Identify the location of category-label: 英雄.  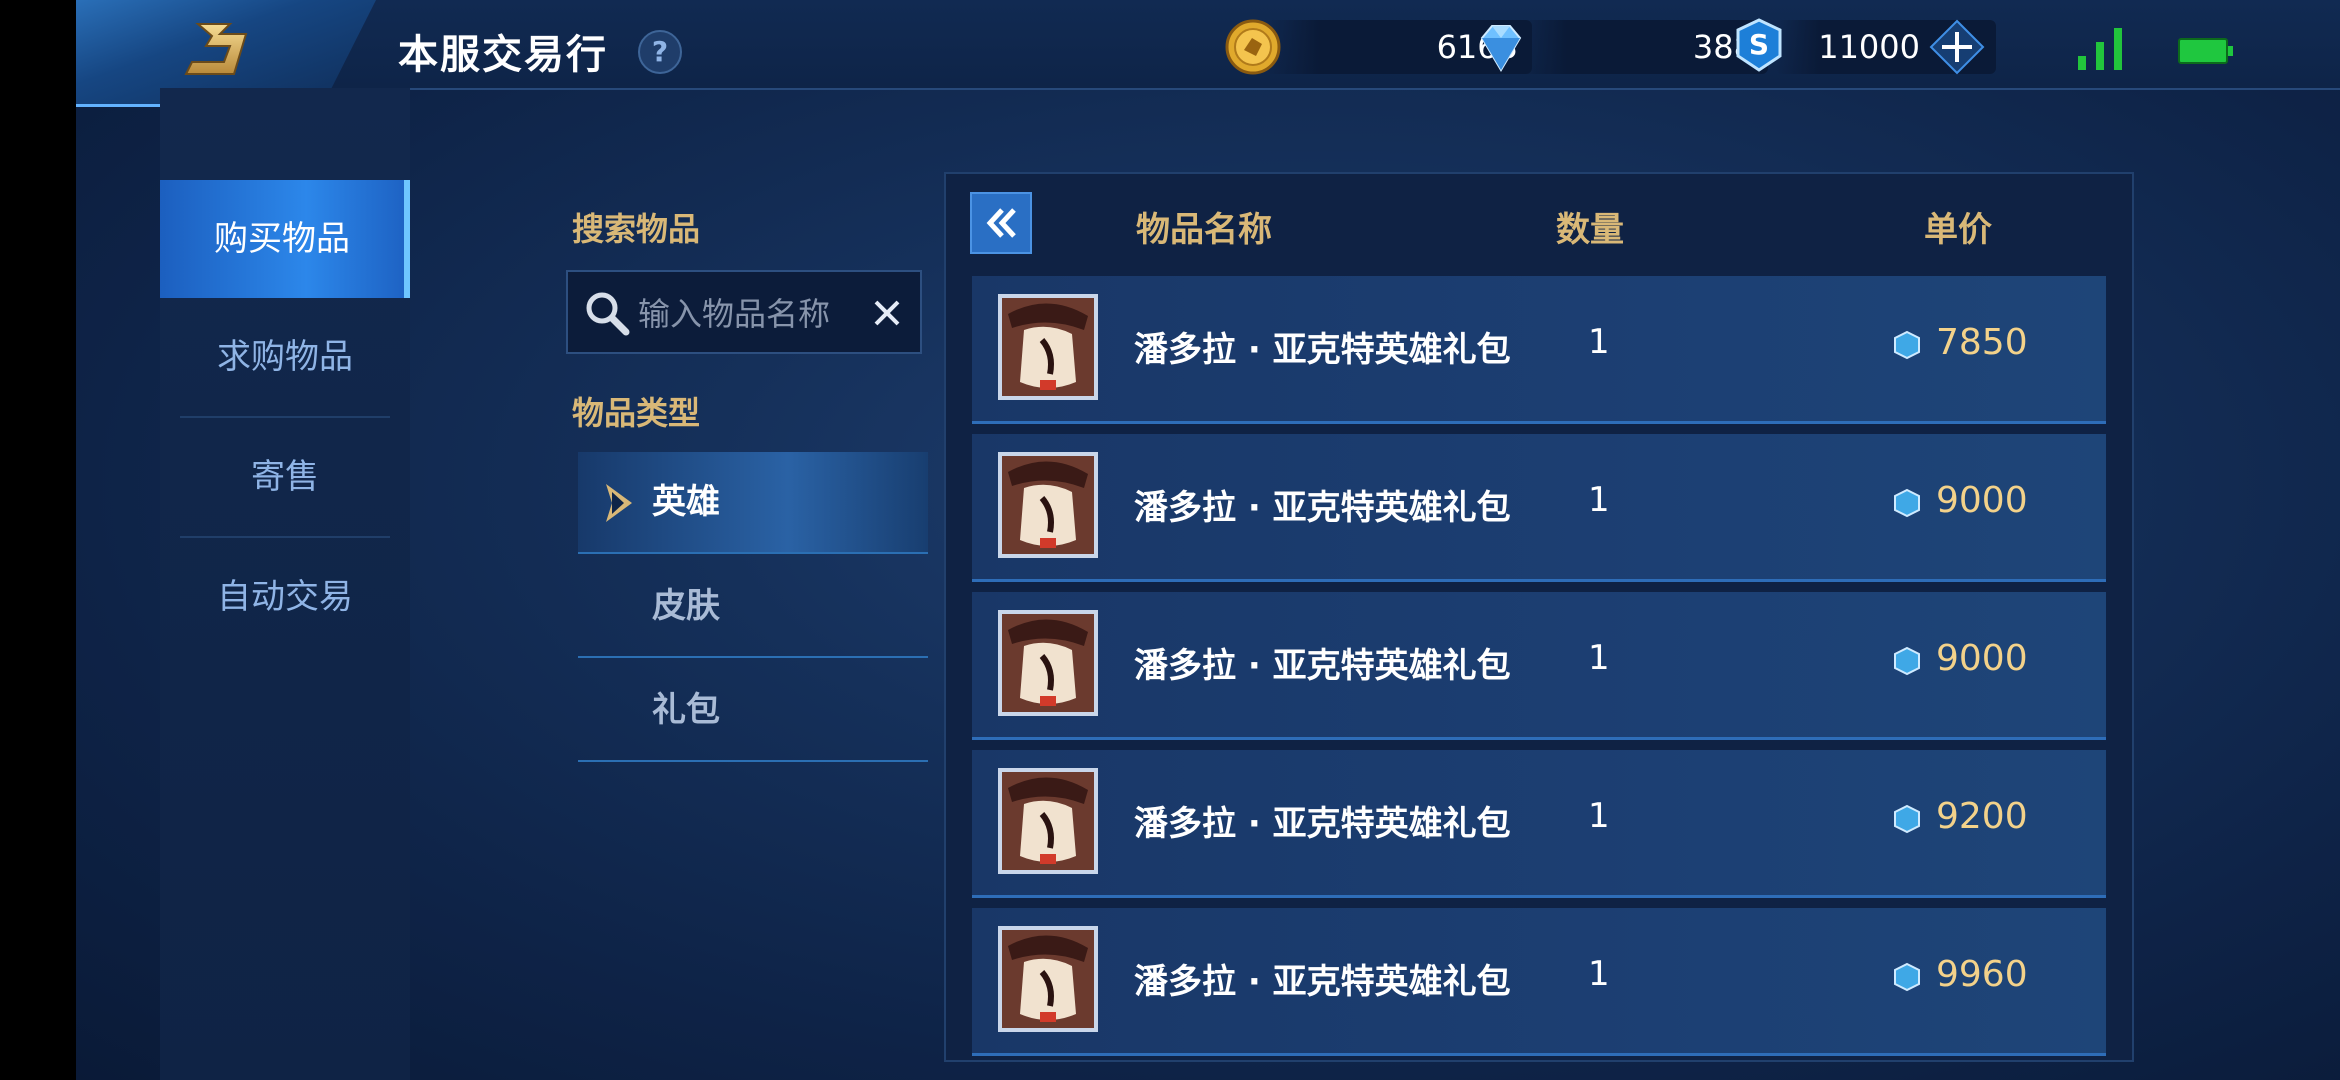
(686, 502).